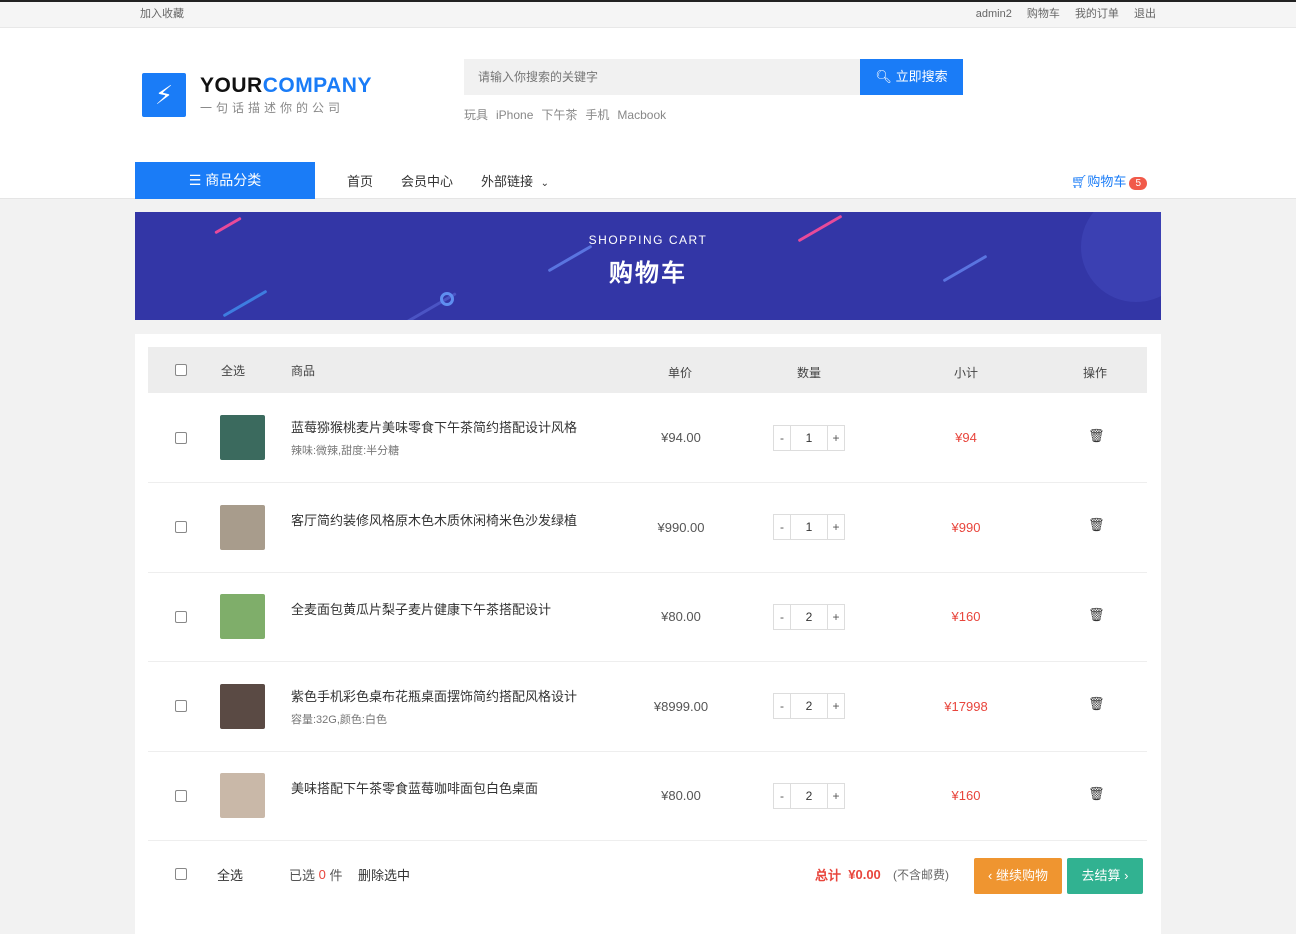 The width and height of the screenshot is (1296, 934). Describe the element at coordinates (427, 180) in the screenshot. I see `nav-member-center: 会员中心` at that location.